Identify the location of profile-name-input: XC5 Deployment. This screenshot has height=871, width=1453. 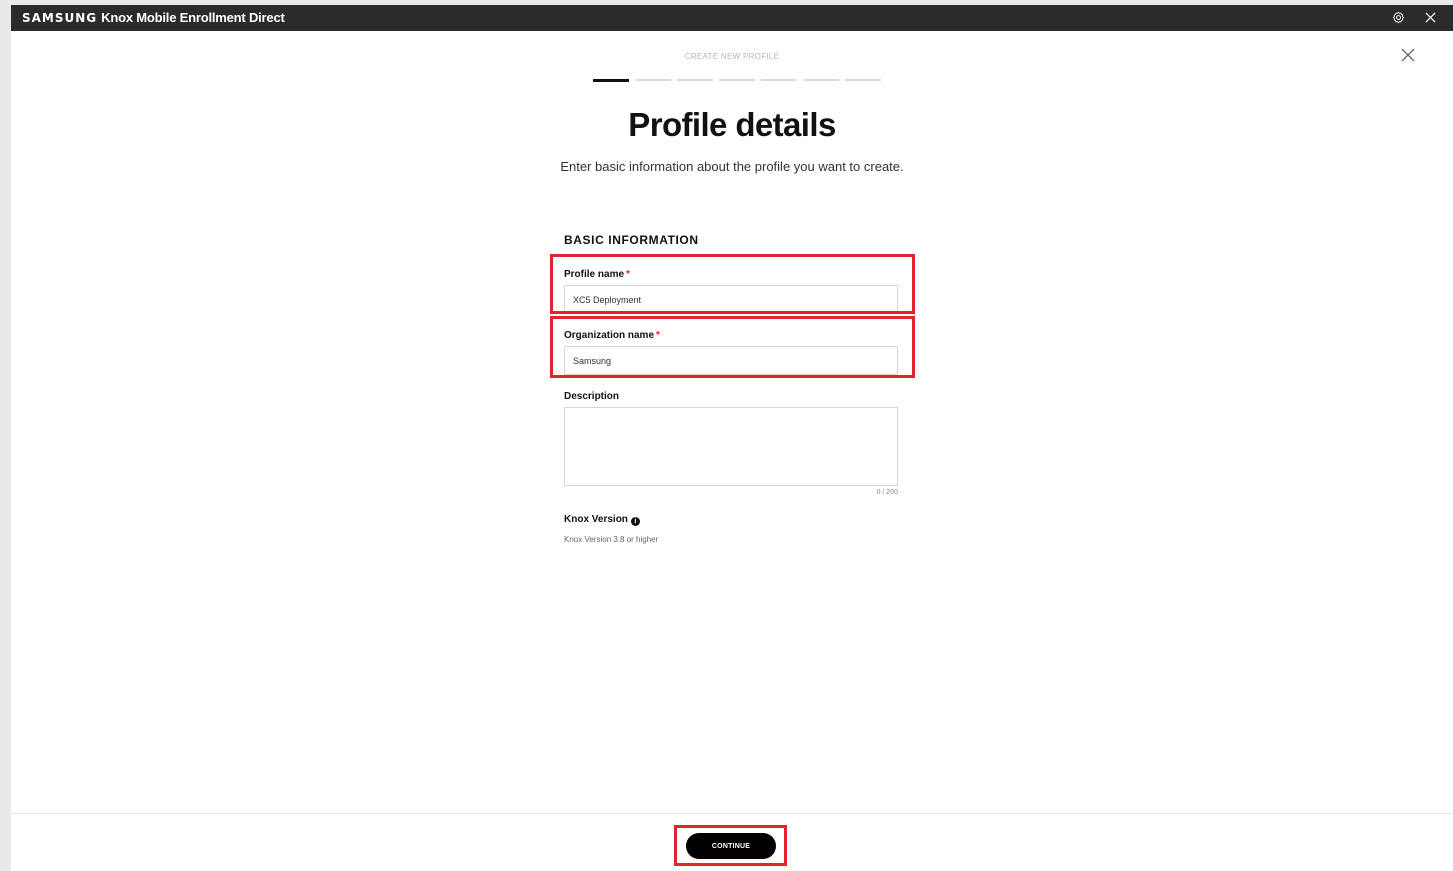
(731, 299).